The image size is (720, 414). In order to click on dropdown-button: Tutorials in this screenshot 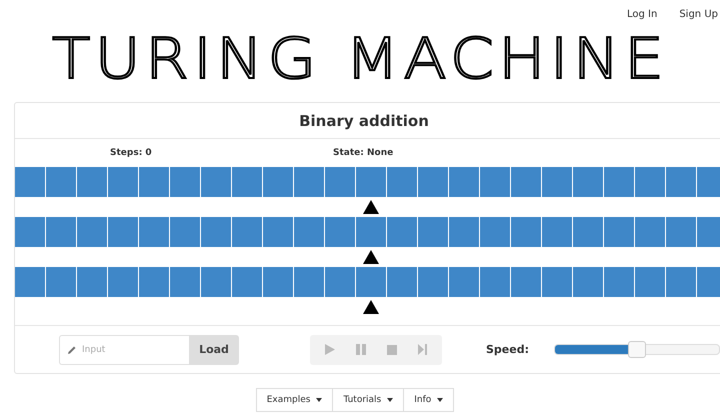, I will do `click(368, 400)`.